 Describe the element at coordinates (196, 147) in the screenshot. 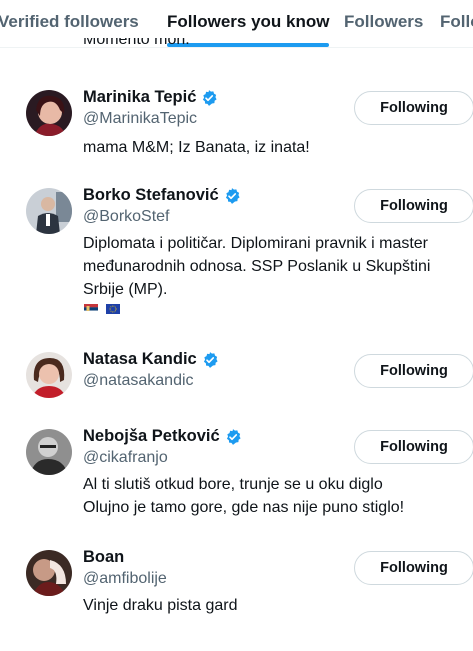

I see `user-bio-line-1: mama M&M; Iz Banata, iz inata!` at that location.